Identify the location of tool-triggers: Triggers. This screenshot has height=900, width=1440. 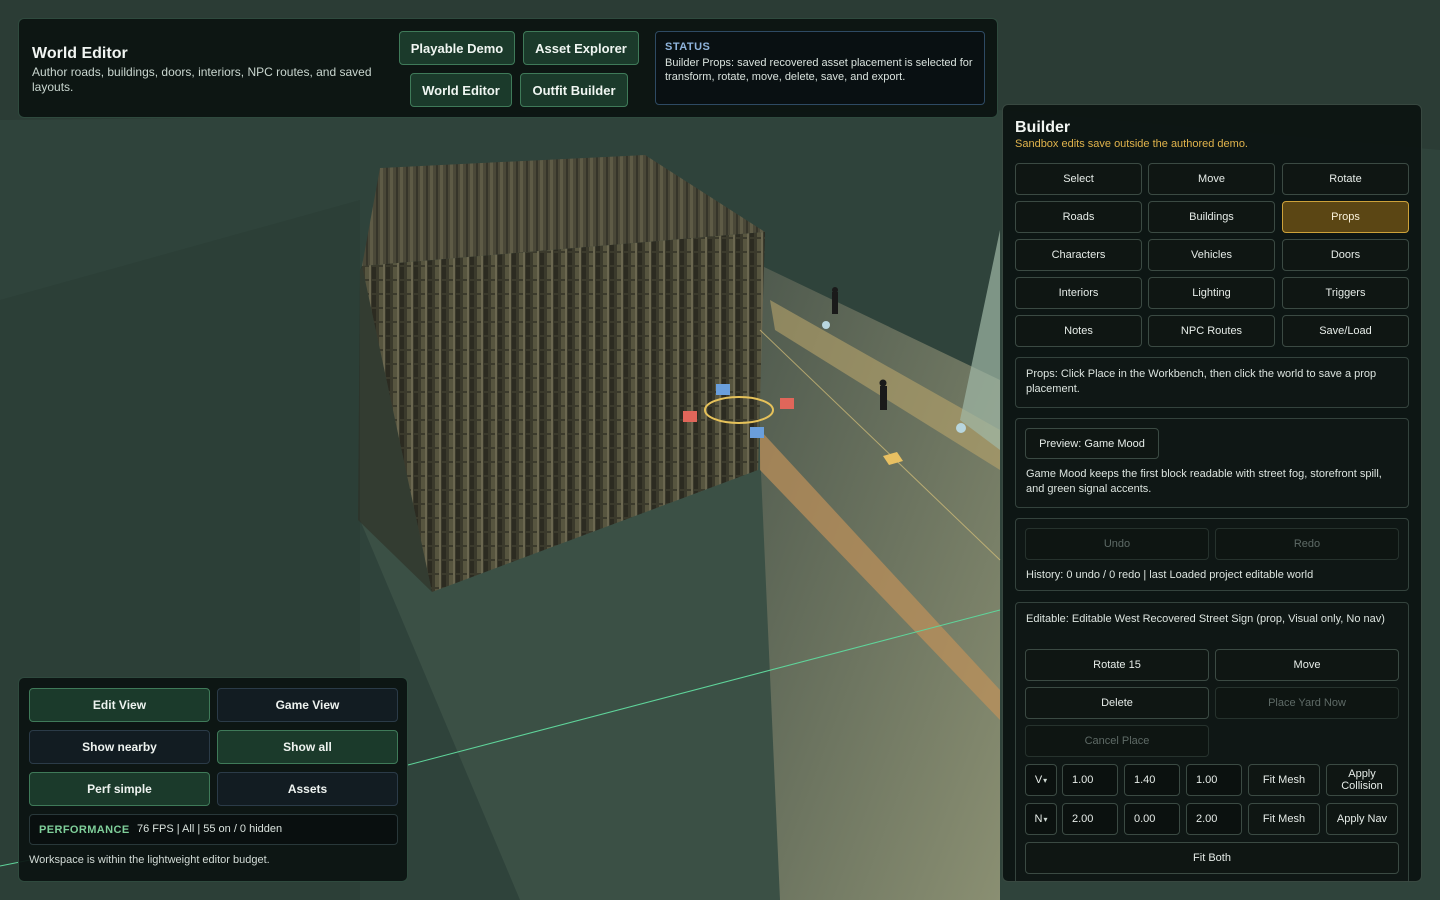
(1345, 293).